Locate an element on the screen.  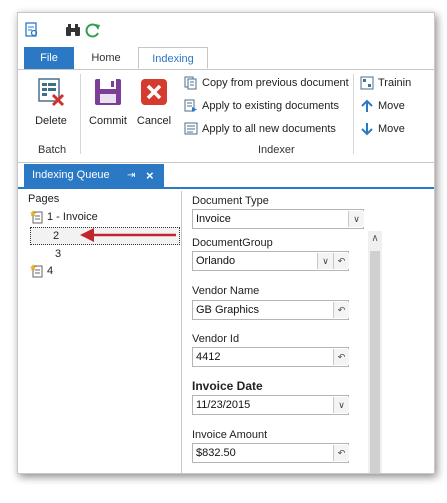
tab-home: Home is located at coordinates (106, 58).